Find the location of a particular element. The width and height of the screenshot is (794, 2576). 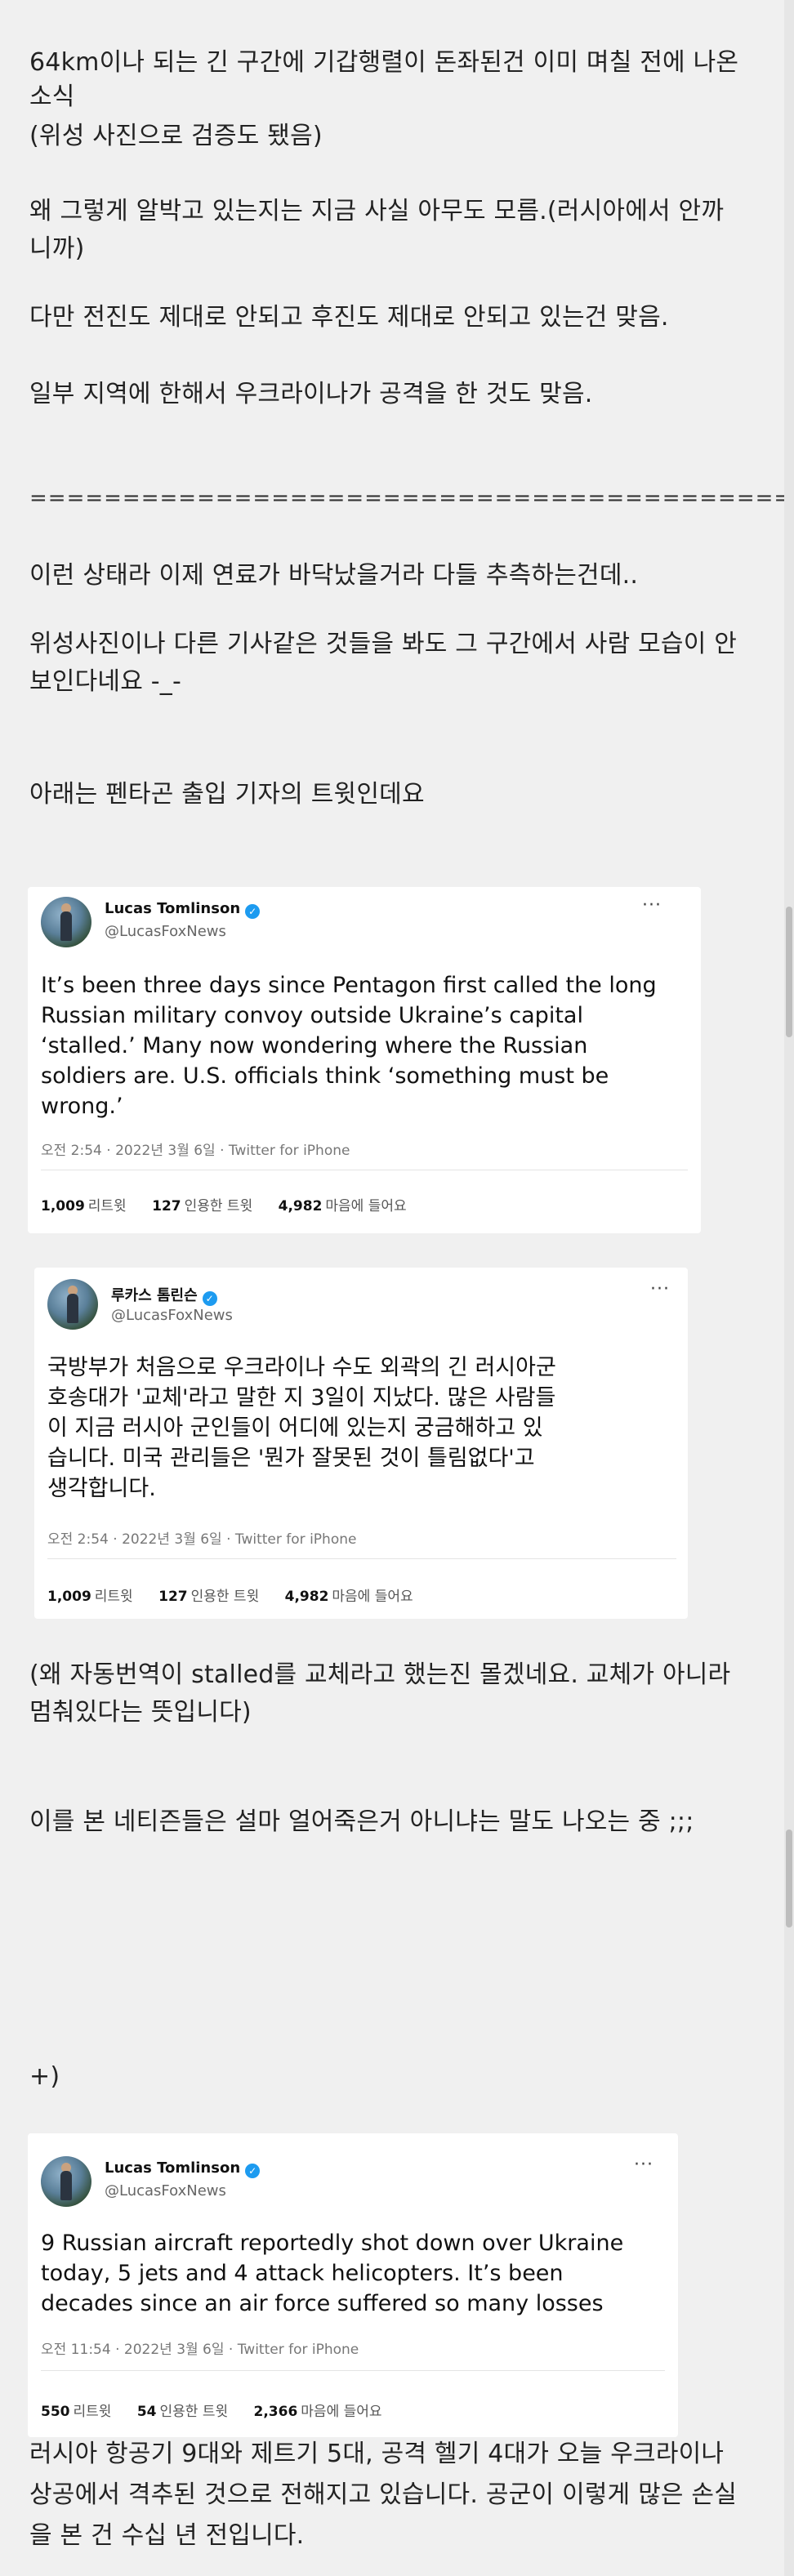

post-paragraph: 아래는 펜타곤 출입 기자의 트윗인데요 is located at coordinates (227, 794).